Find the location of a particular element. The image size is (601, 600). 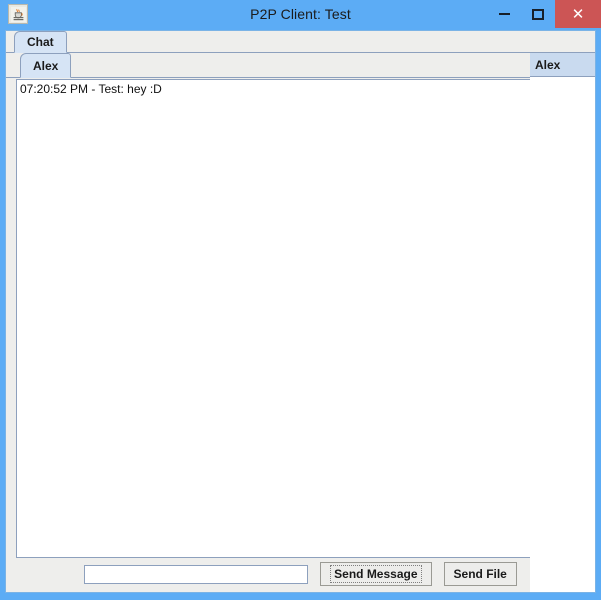

user-list: Alex is located at coordinates (562, 322).